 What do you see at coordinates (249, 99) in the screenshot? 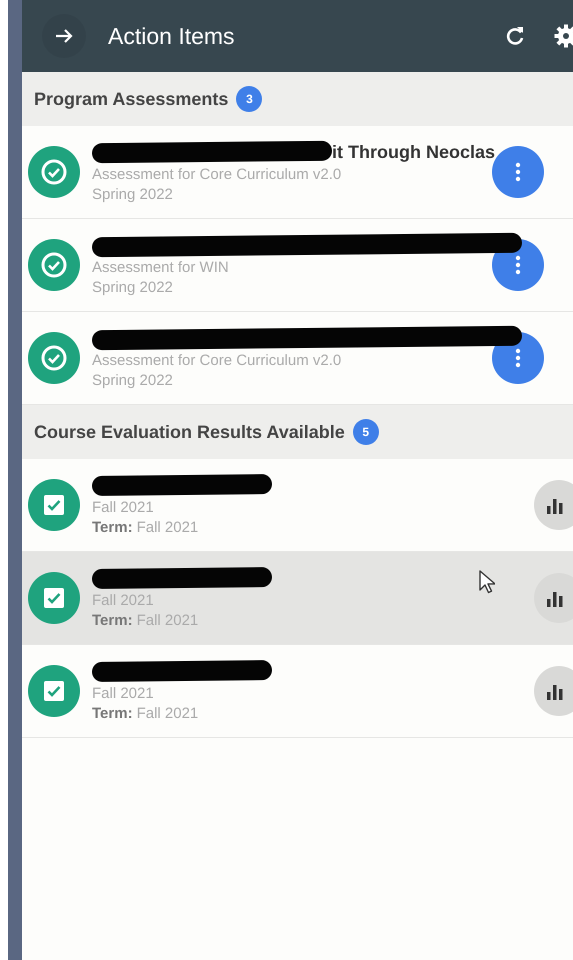
I see `count-badge: 3` at bounding box center [249, 99].